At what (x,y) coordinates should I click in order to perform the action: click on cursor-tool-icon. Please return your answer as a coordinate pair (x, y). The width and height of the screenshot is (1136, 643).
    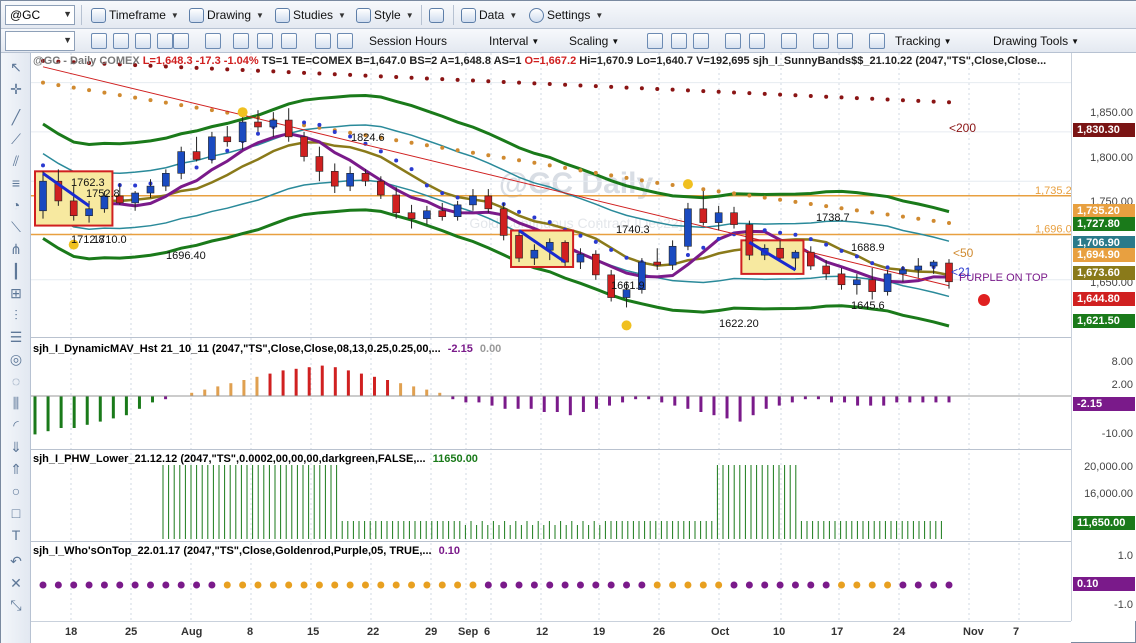
    Looking at the image, I should click on (99, 41).